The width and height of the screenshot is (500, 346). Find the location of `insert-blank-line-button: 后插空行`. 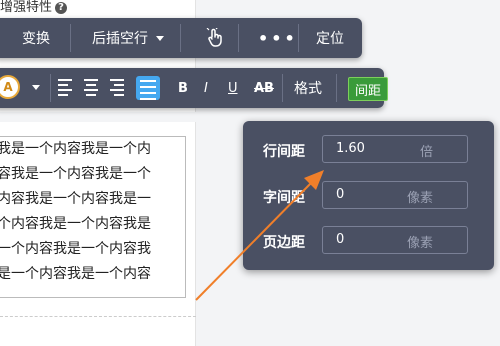

insert-blank-line-button: 后插空行 is located at coordinates (128, 38).